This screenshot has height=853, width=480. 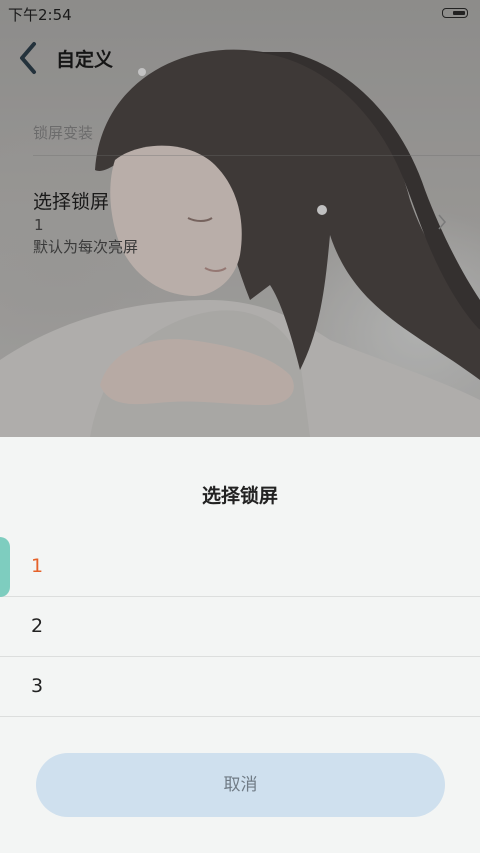 I want to click on option-2: 2, so click(x=240, y=627).